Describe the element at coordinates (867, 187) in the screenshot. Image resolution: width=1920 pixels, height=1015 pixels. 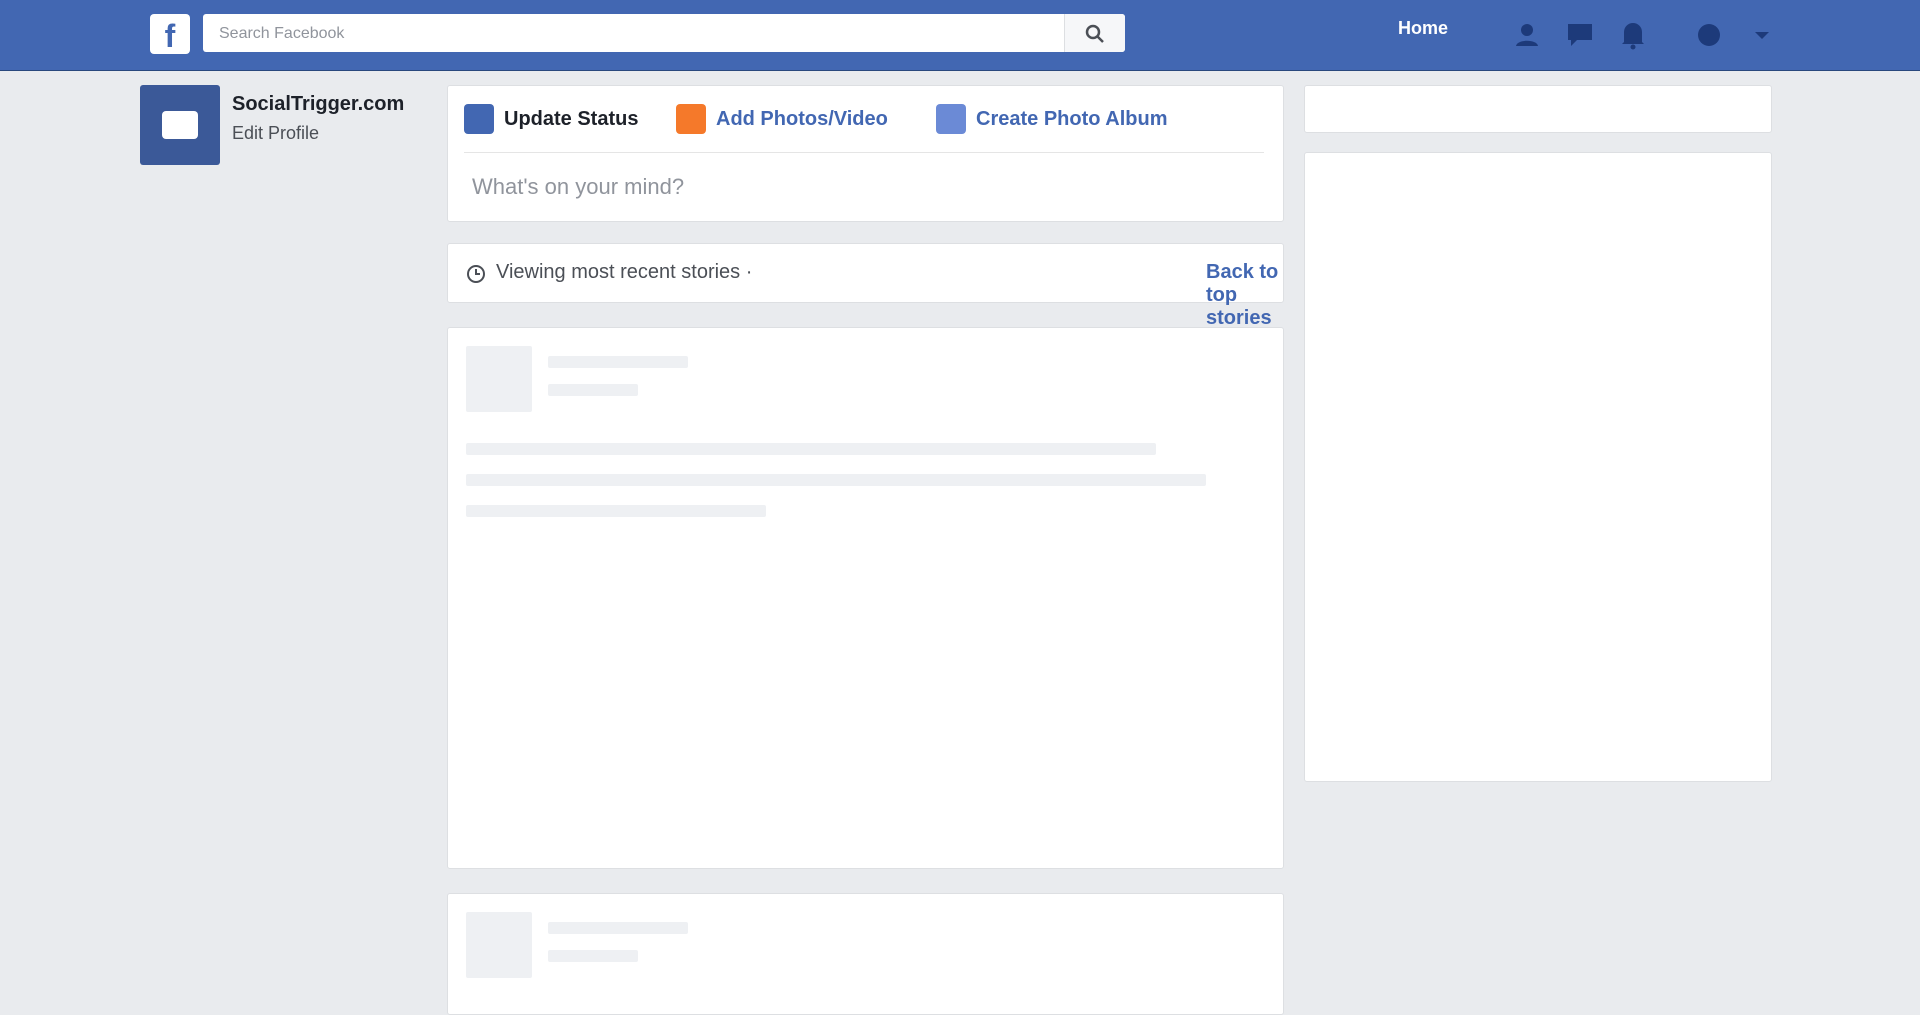
I see `status-input` at that location.